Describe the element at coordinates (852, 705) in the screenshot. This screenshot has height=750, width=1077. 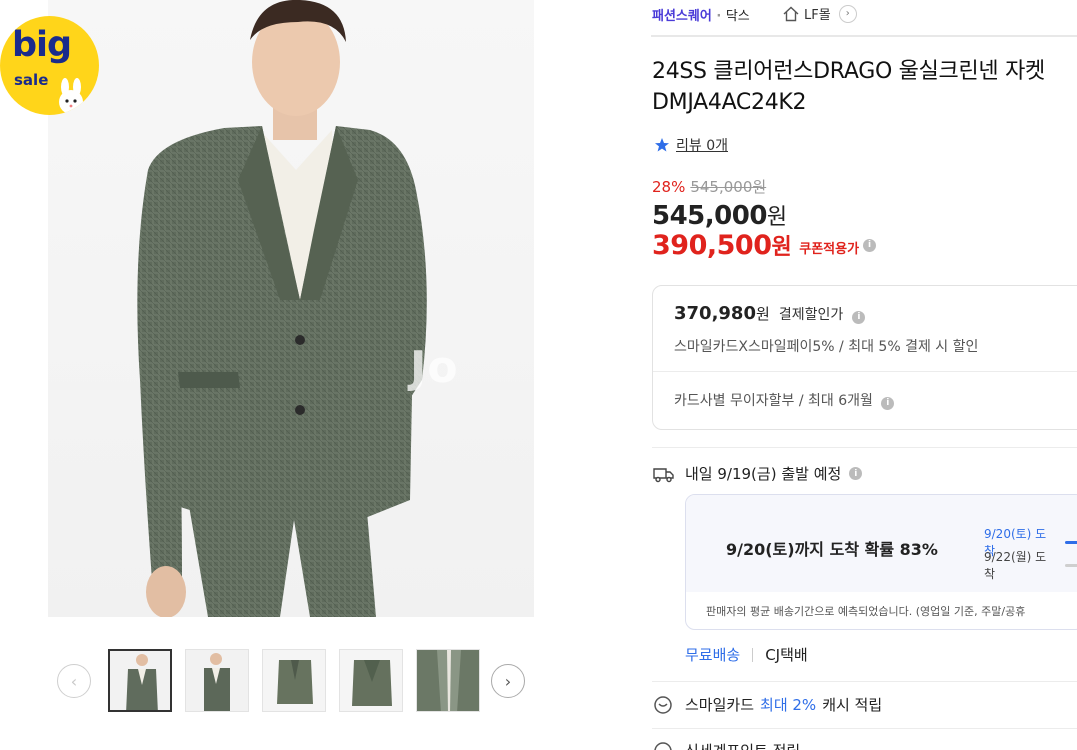
I see `cashback-suffix: 캐시 적립` at that location.